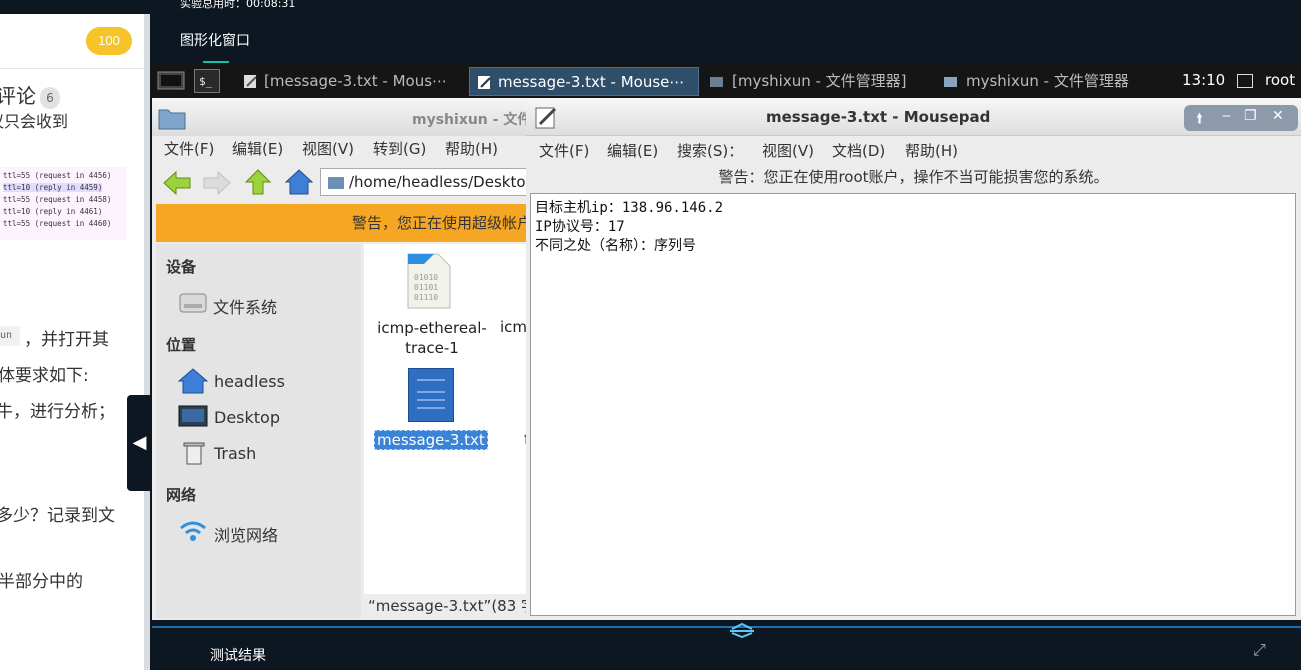 The width and height of the screenshot is (1301, 670). Describe the element at coordinates (725, 7) in the screenshot. I see `experiment-timer-bar: 实验总用时：00:08:31` at that location.